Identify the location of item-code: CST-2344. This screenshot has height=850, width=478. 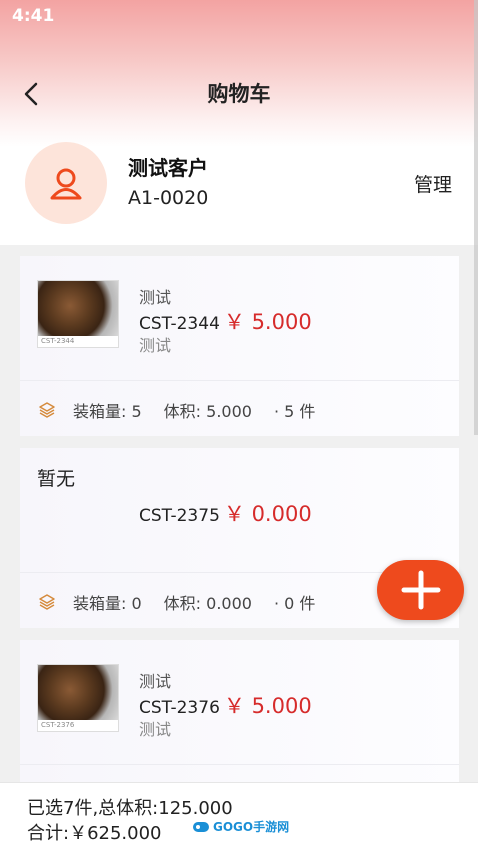
(179, 324).